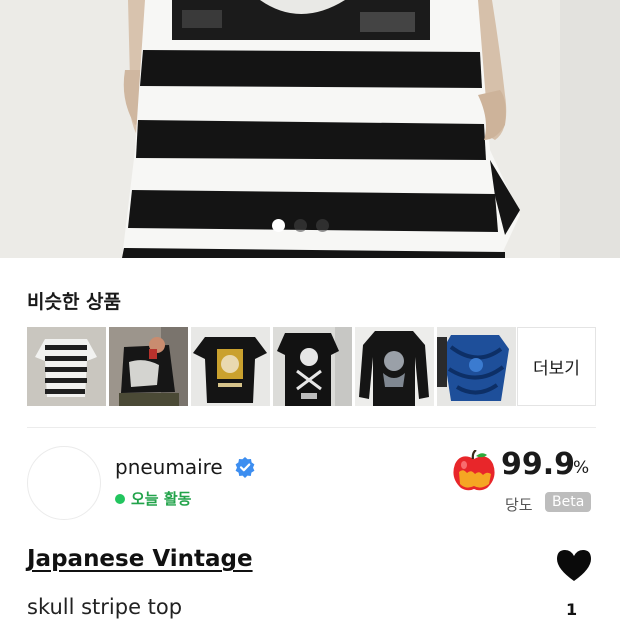 The height and width of the screenshot is (620, 620). What do you see at coordinates (66, 366) in the screenshot?
I see `striped-shirt-thumbnail` at bounding box center [66, 366].